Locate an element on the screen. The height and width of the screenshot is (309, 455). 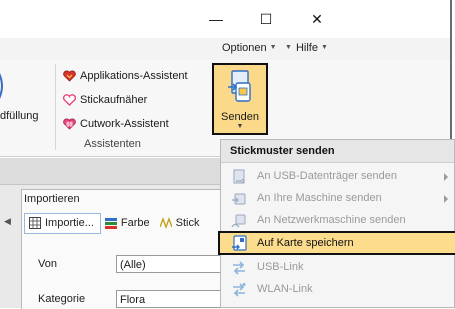
heart-outline-icon is located at coordinates (69, 100).